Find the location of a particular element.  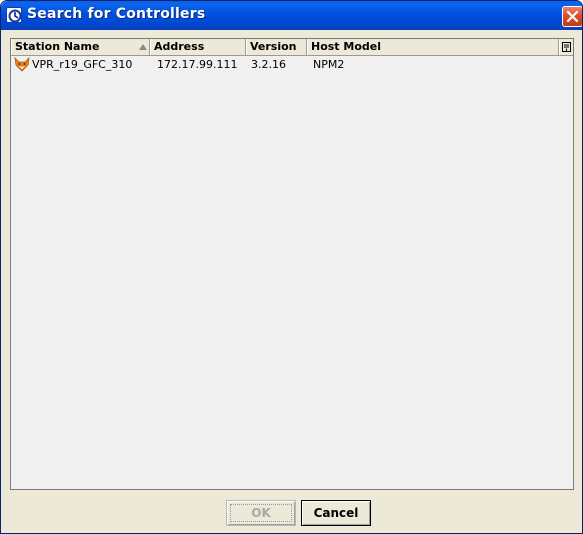

ok-label: OK is located at coordinates (261, 513).